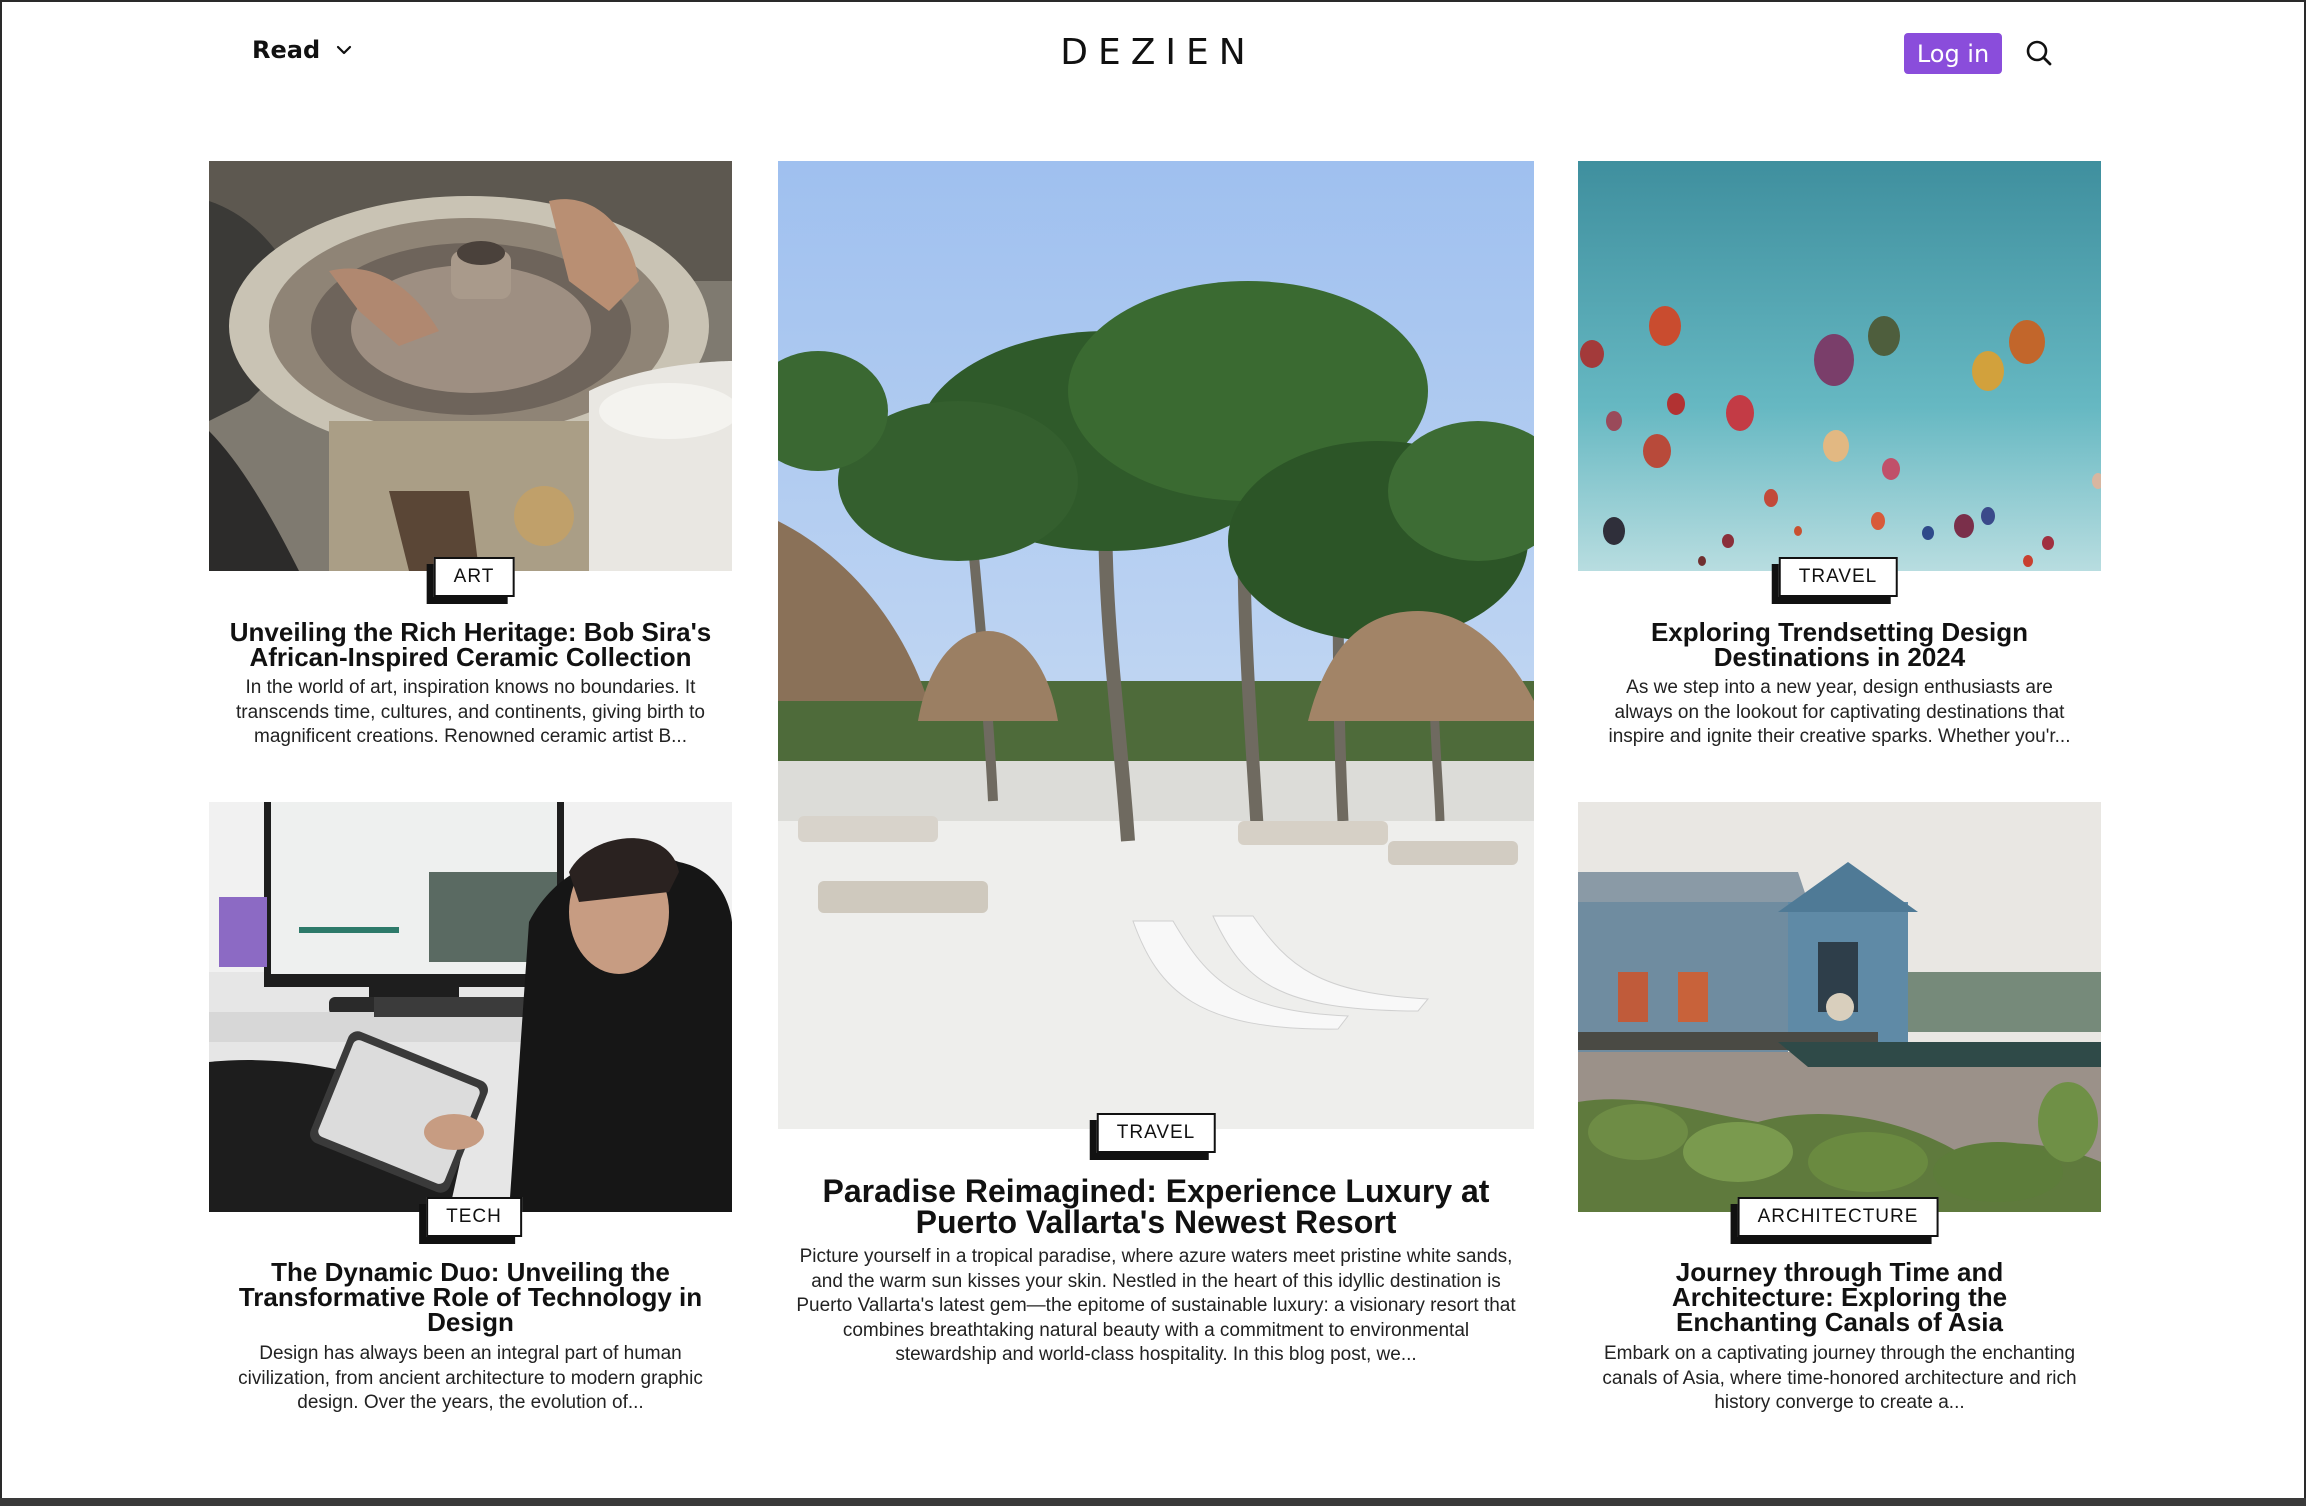  Describe the element at coordinates (2039, 53) in the screenshot. I see `search-icon` at that location.